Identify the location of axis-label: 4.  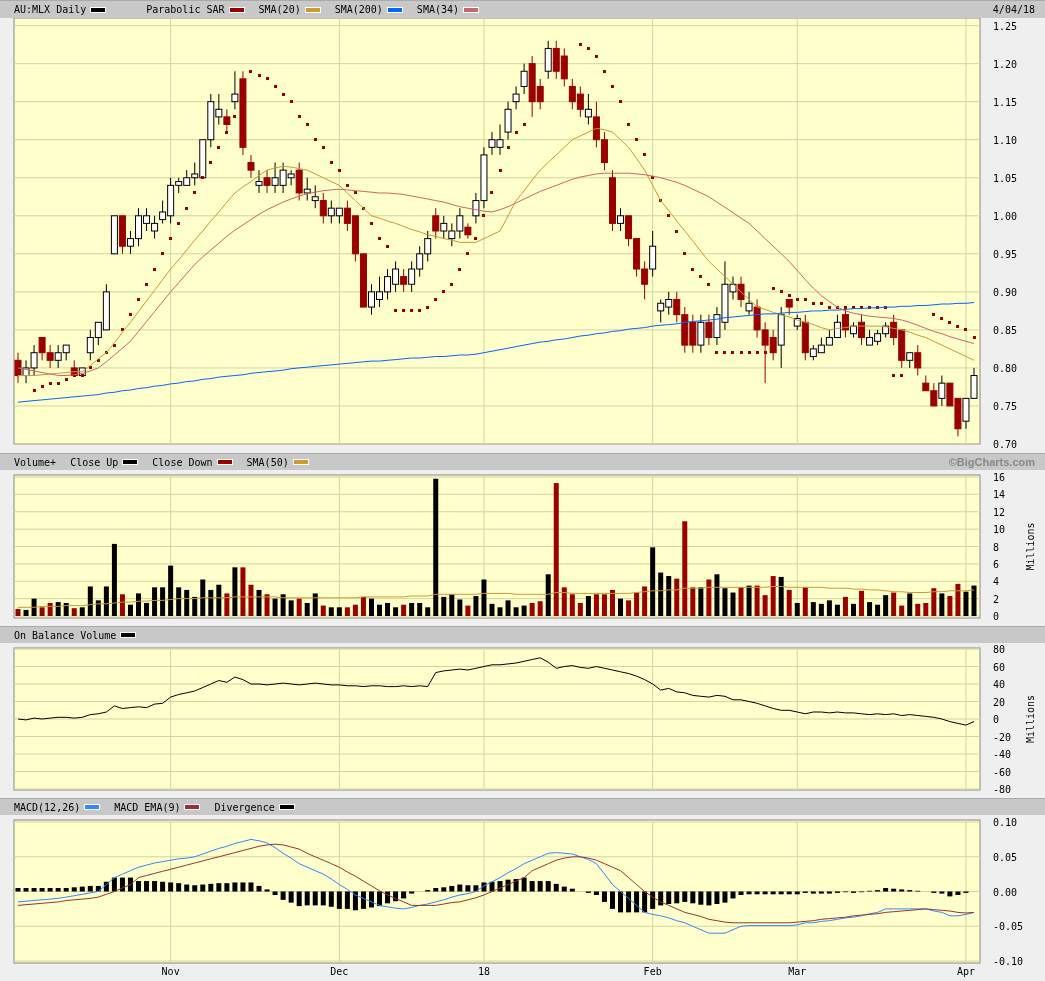
(996, 582).